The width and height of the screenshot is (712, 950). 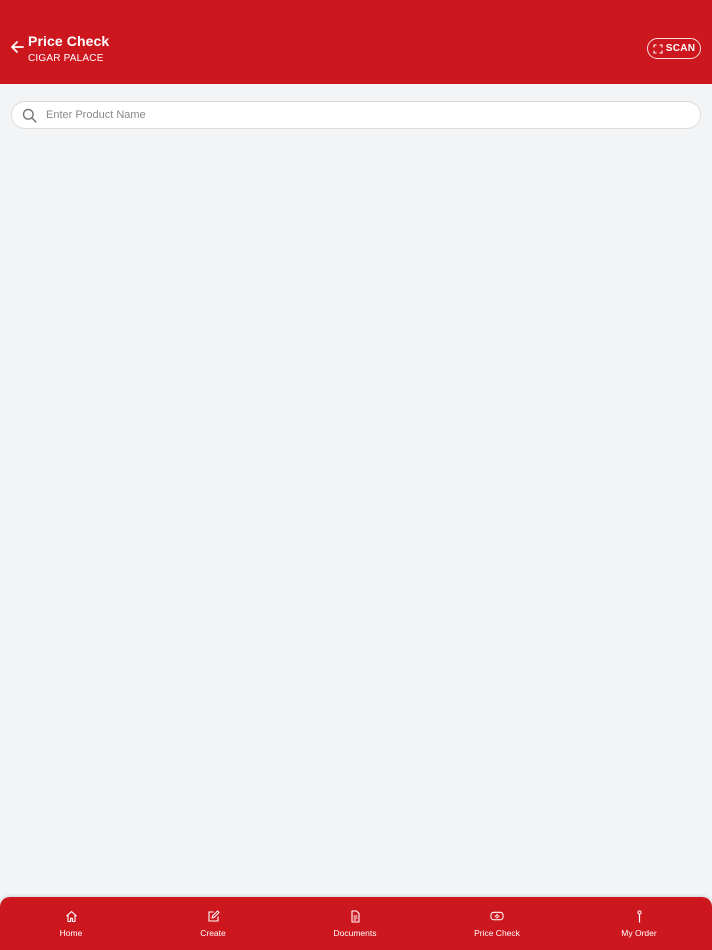 I want to click on arrow-left-icon, so click(x=17, y=47).